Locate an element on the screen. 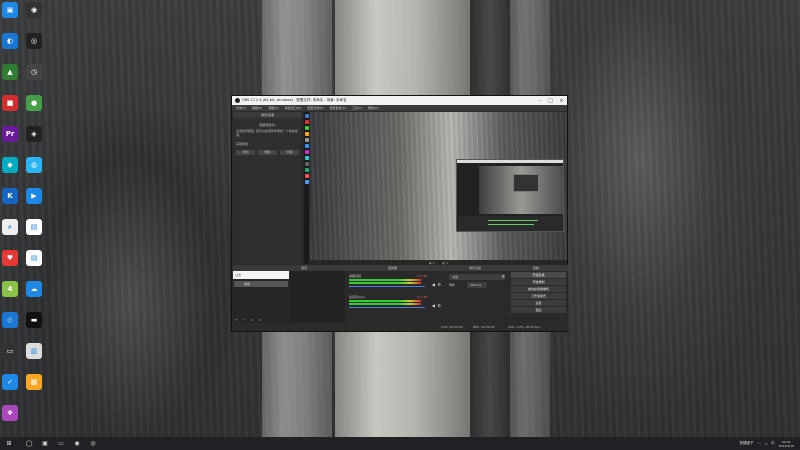 This screenshot has width=800, height=450. minimize-icon: – is located at coordinates (539, 100).